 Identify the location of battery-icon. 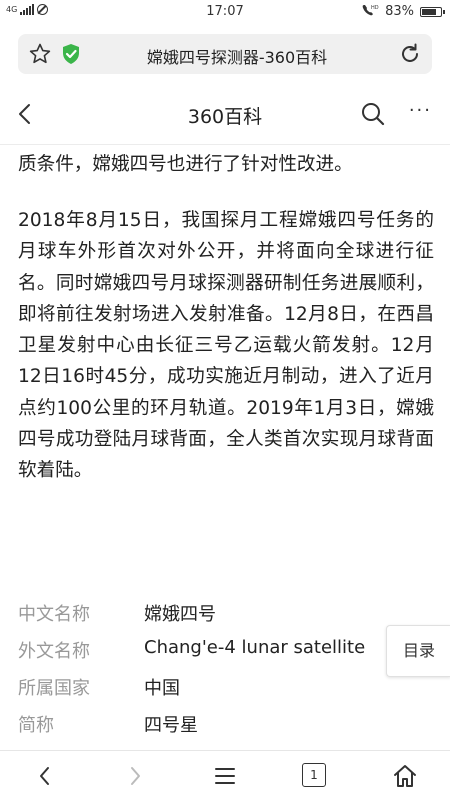
(432, 11).